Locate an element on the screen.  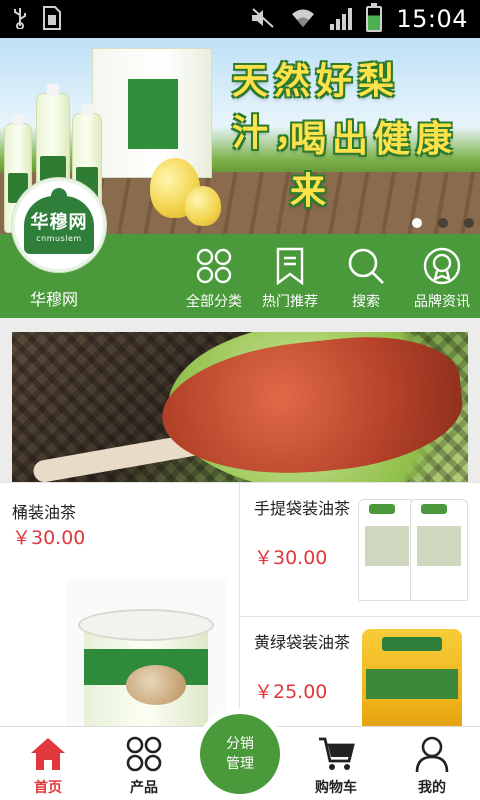
product-card: 手提袋装油茶 ￥30.00 is located at coordinates (360, 549).